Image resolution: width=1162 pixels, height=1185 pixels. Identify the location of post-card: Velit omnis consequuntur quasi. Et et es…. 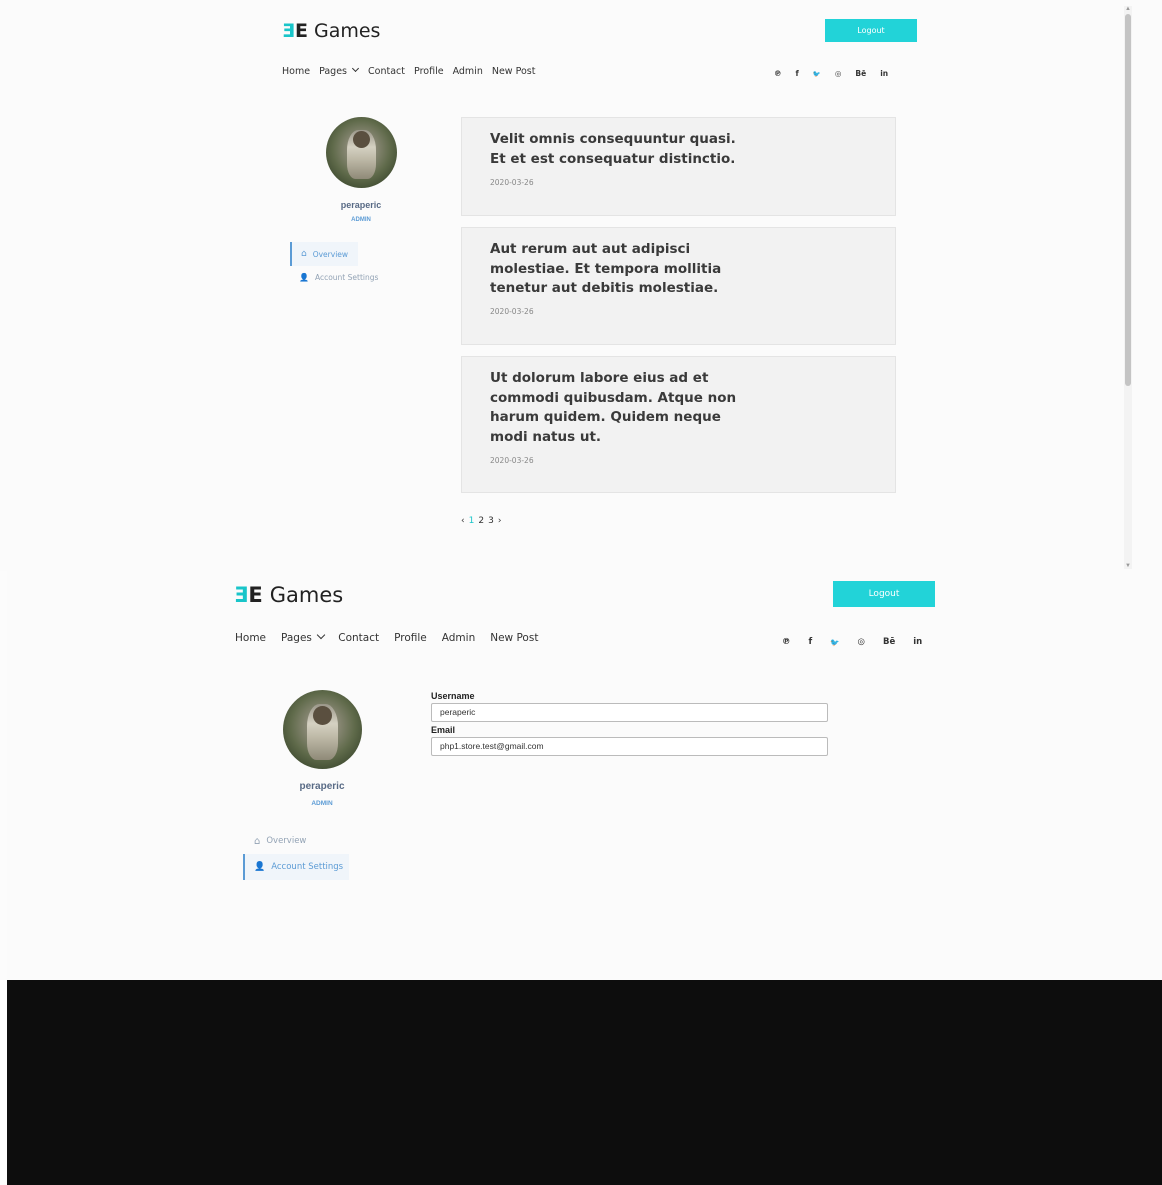
(678, 166).